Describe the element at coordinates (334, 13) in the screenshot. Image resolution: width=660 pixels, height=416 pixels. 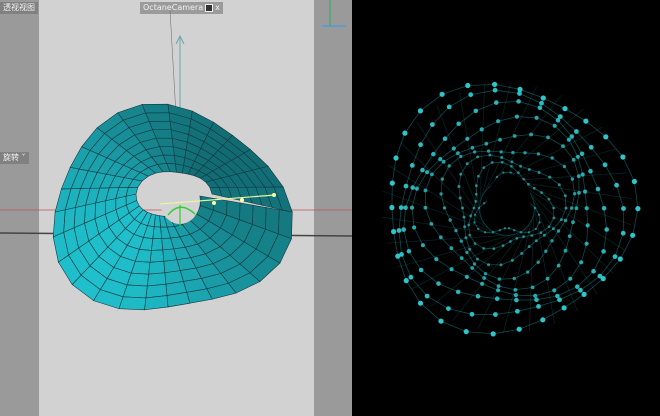
I see `axis-icon` at that location.